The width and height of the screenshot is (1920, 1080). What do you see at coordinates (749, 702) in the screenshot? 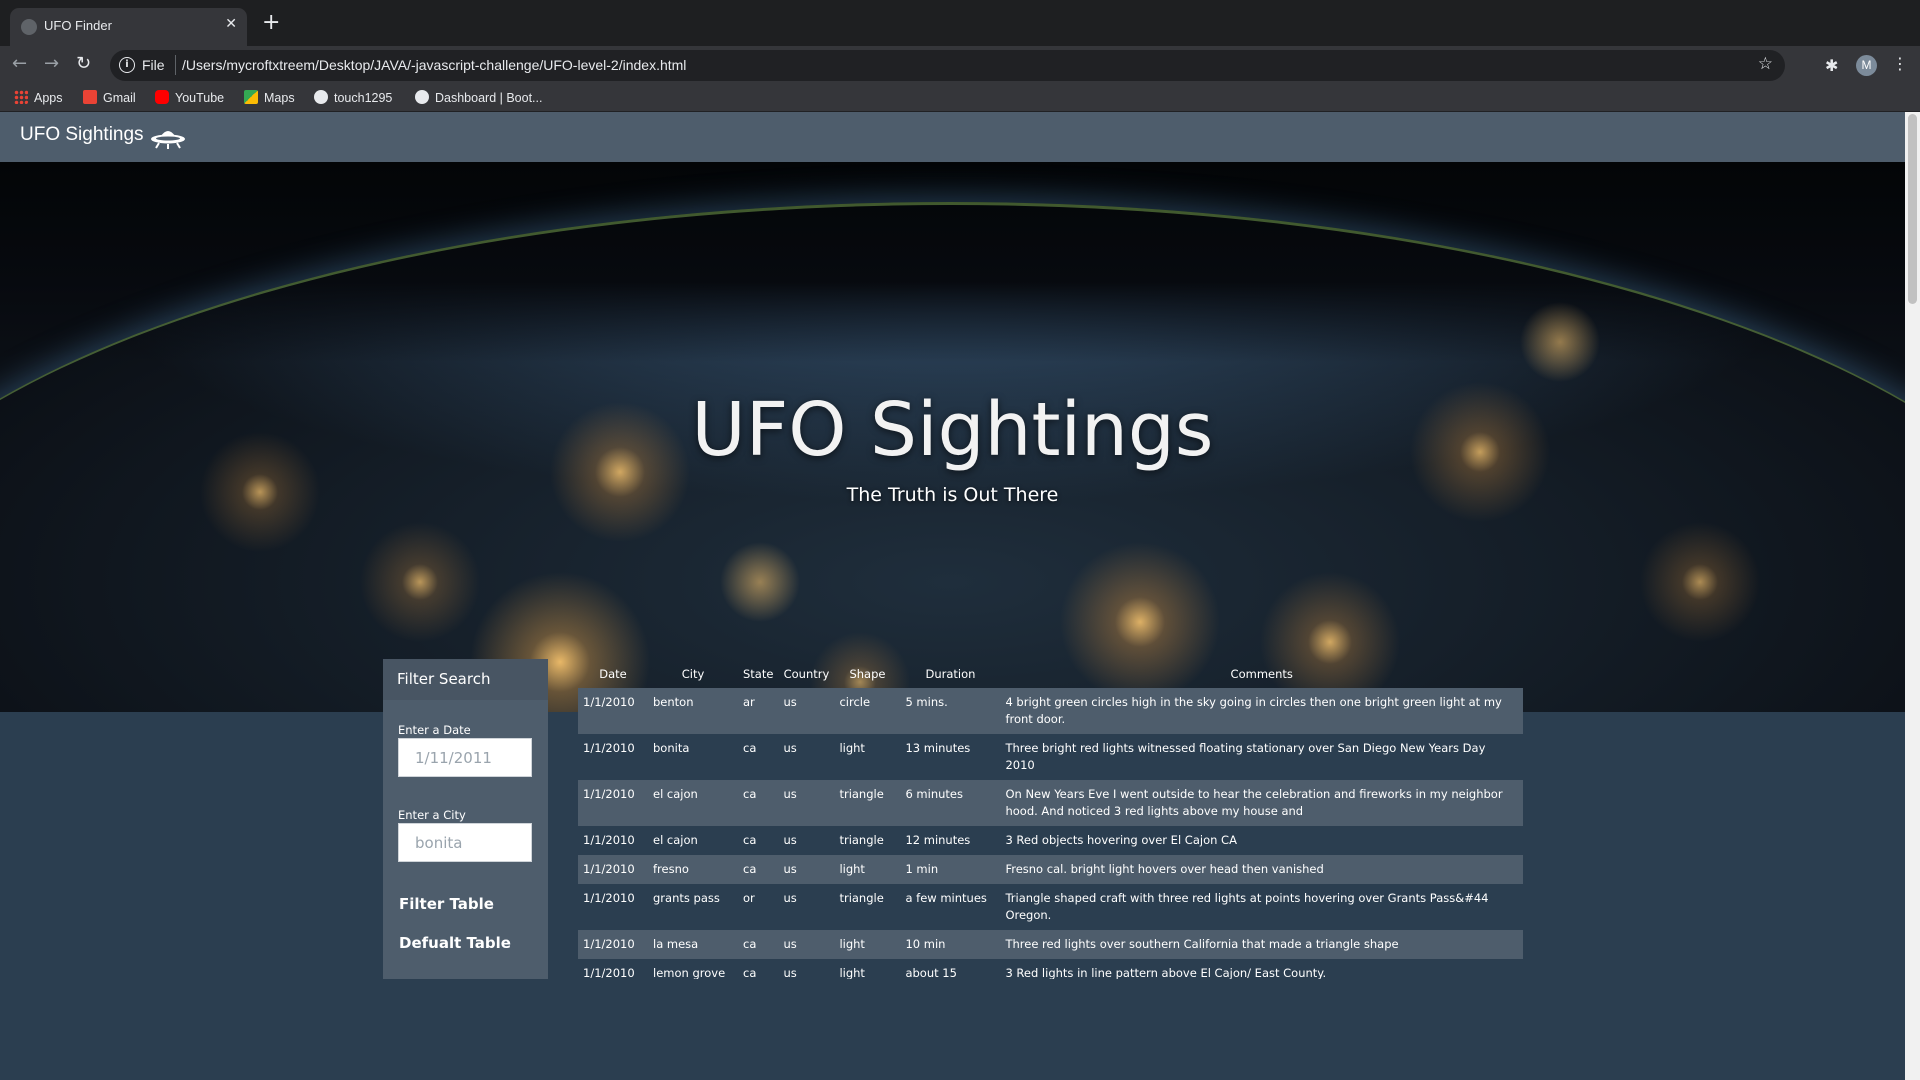
I see `cell-state: ar` at bounding box center [749, 702].